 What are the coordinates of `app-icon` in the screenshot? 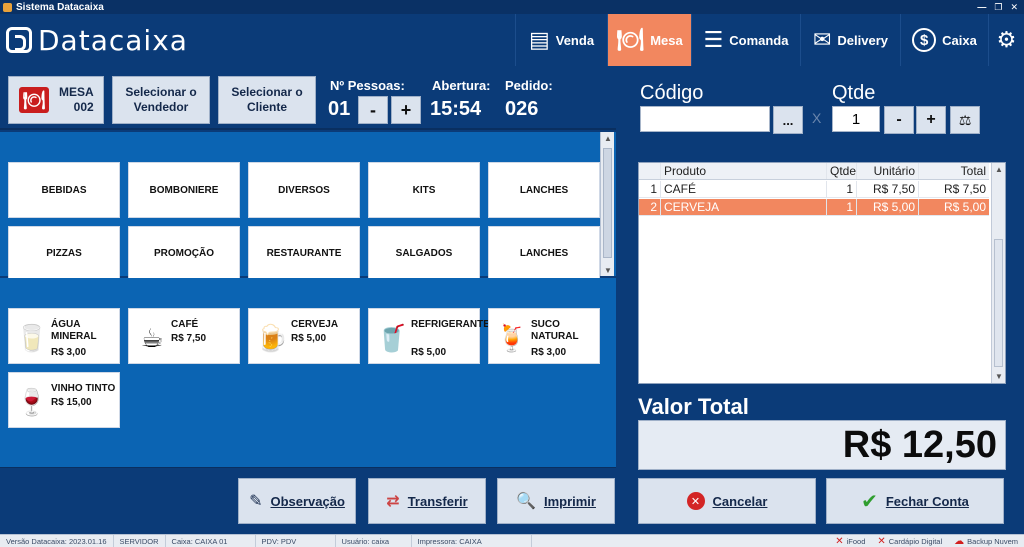 It's located at (7, 7).